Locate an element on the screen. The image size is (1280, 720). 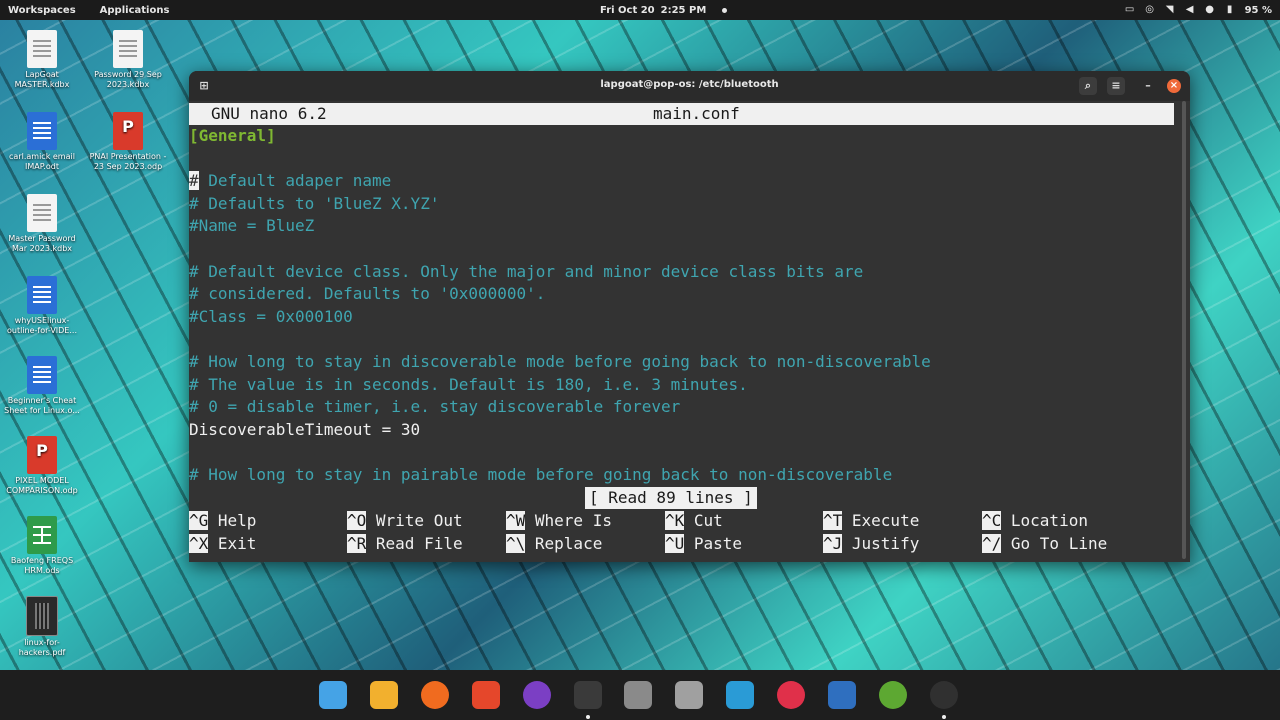
workspaces-button: Workspaces is located at coordinates (42, 10).